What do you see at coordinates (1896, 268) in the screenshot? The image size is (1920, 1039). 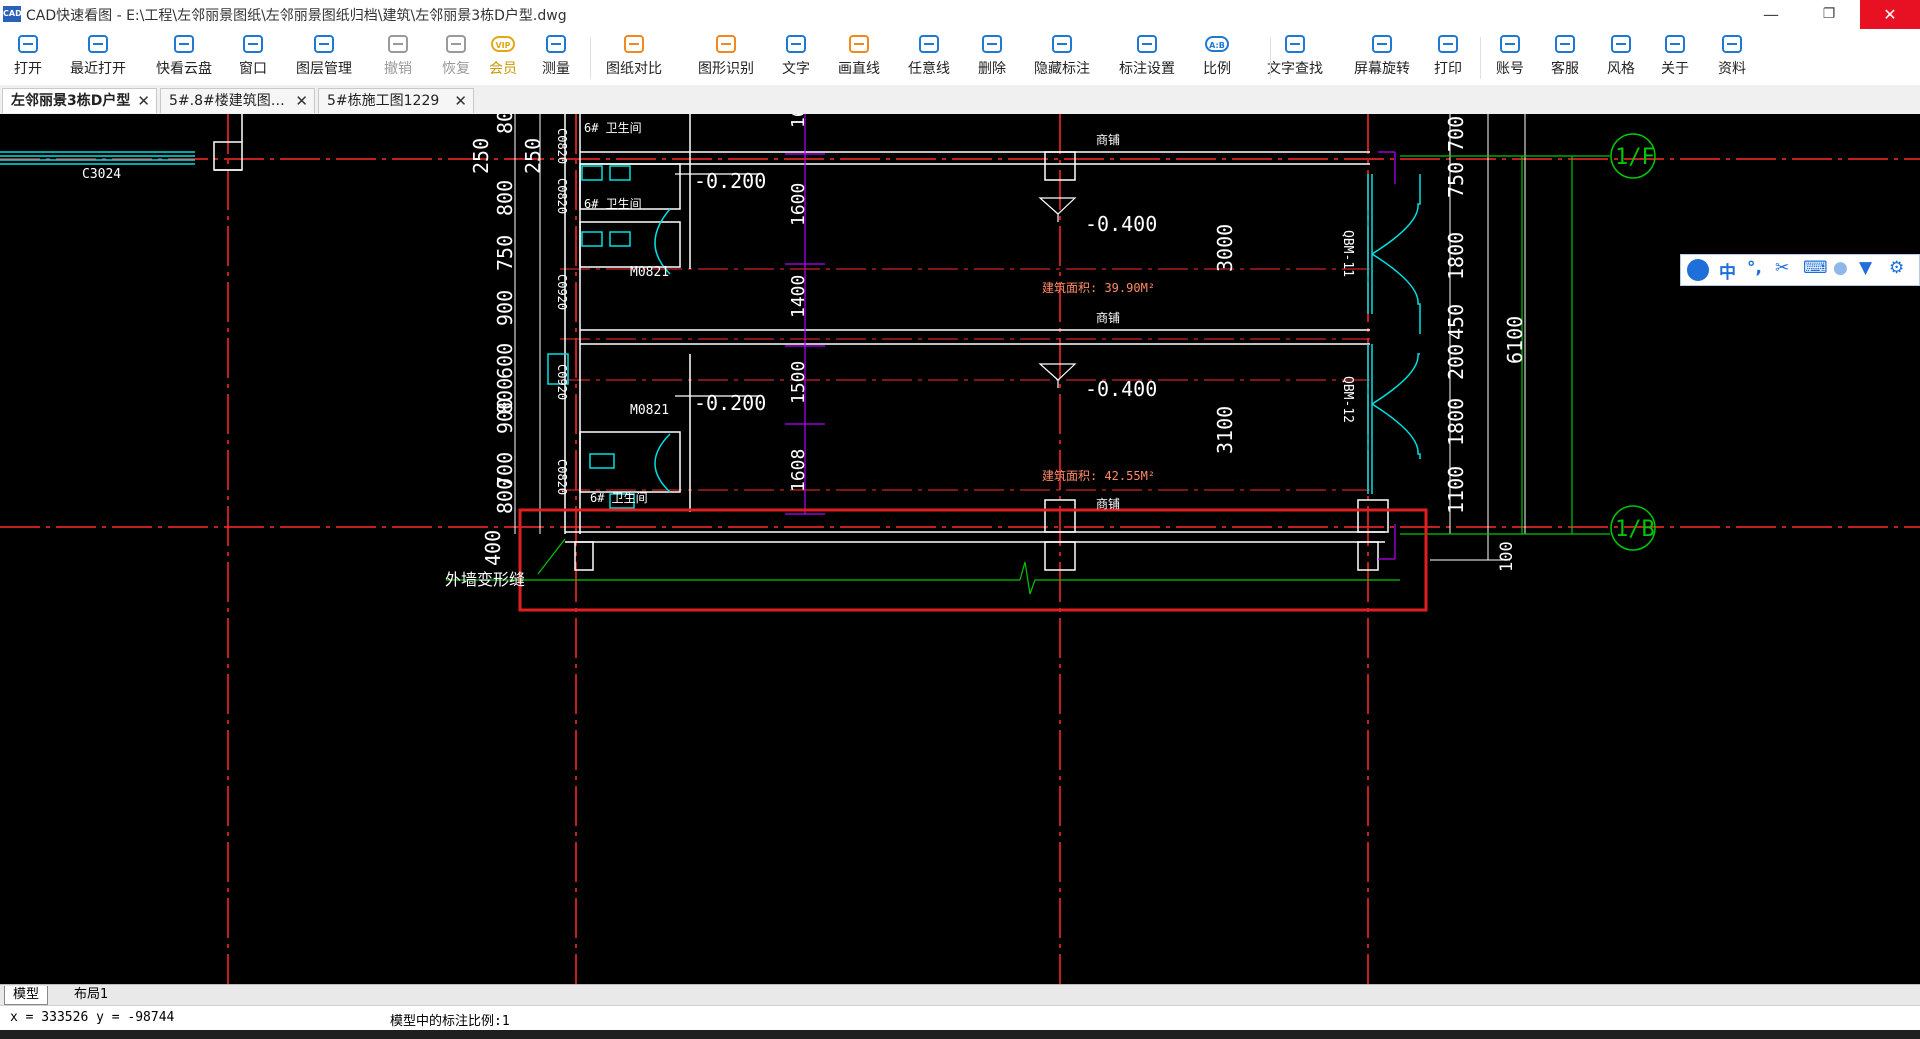 I see `gear-icon: ⚙` at bounding box center [1896, 268].